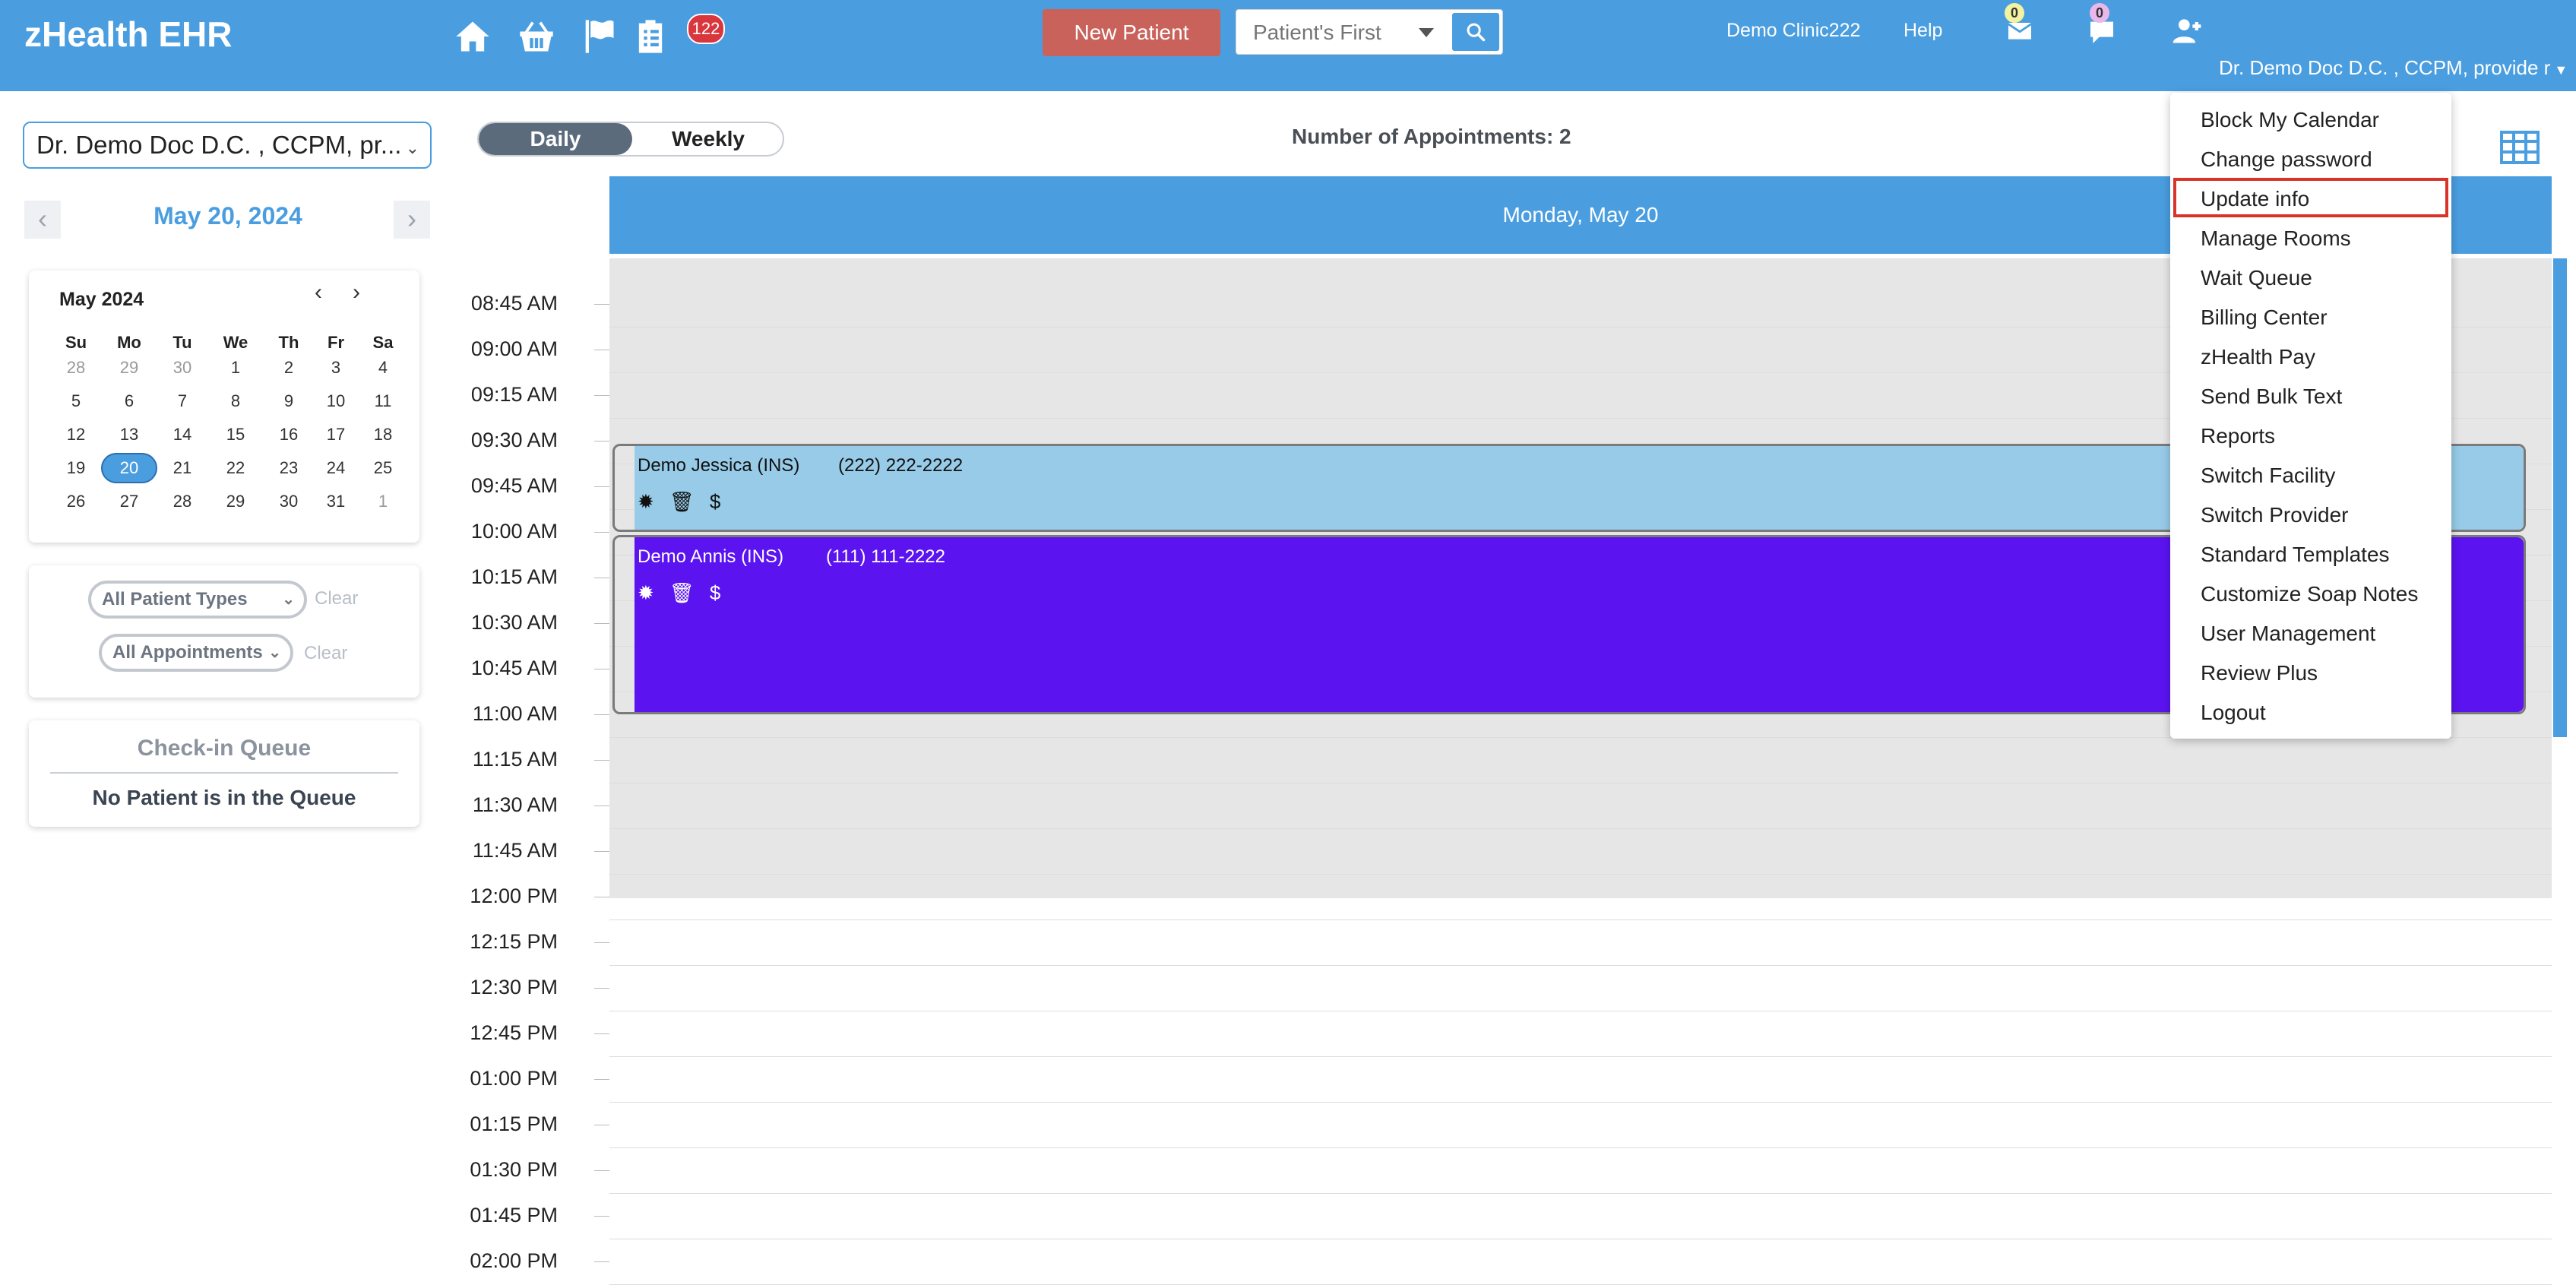 The width and height of the screenshot is (2576, 1285). What do you see at coordinates (129, 401) in the screenshot?
I see `calendar-day: 6` at bounding box center [129, 401].